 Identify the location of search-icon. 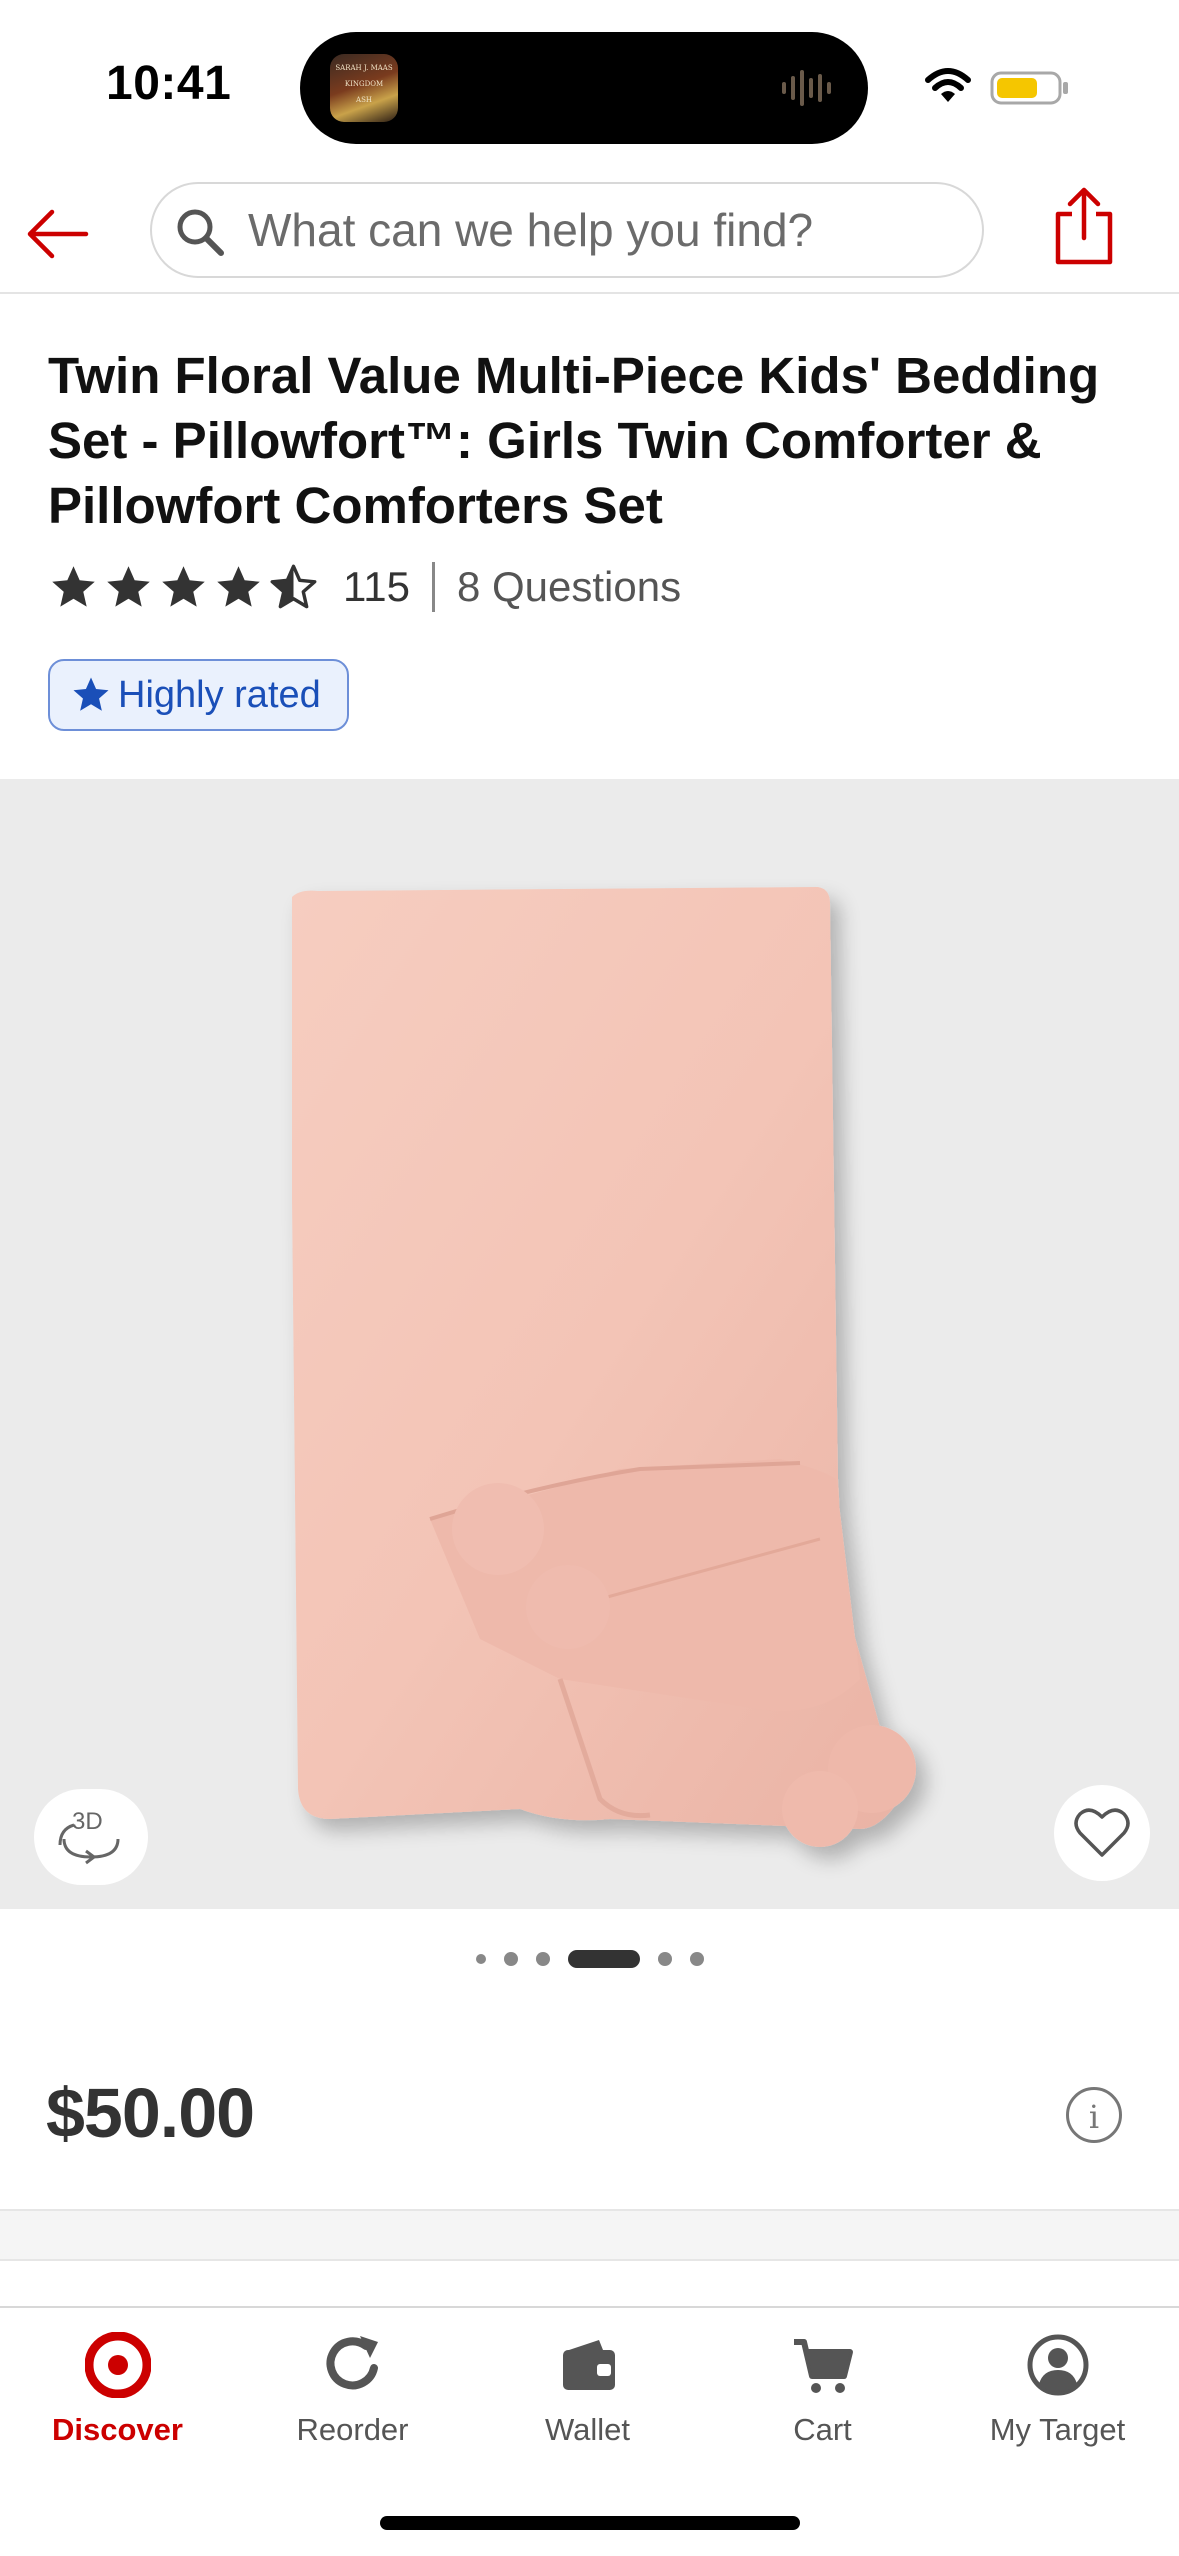
(200, 232).